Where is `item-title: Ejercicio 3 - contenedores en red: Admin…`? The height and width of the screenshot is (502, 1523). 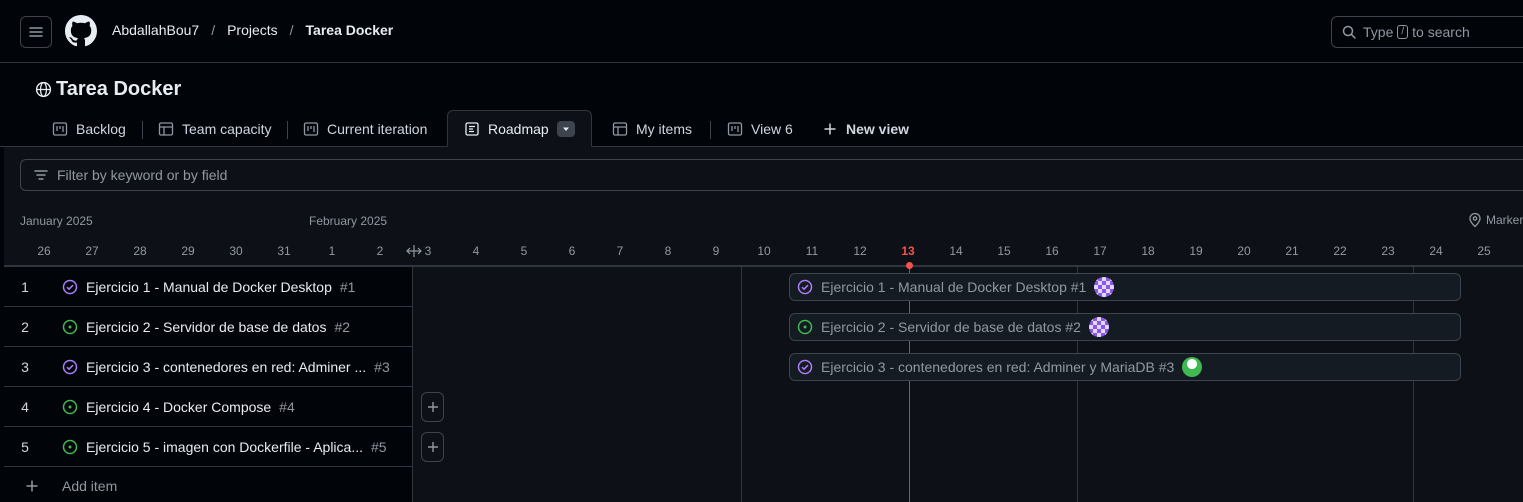
item-title: Ejercicio 3 - contenedores en red: Admin… is located at coordinates (226, 367).